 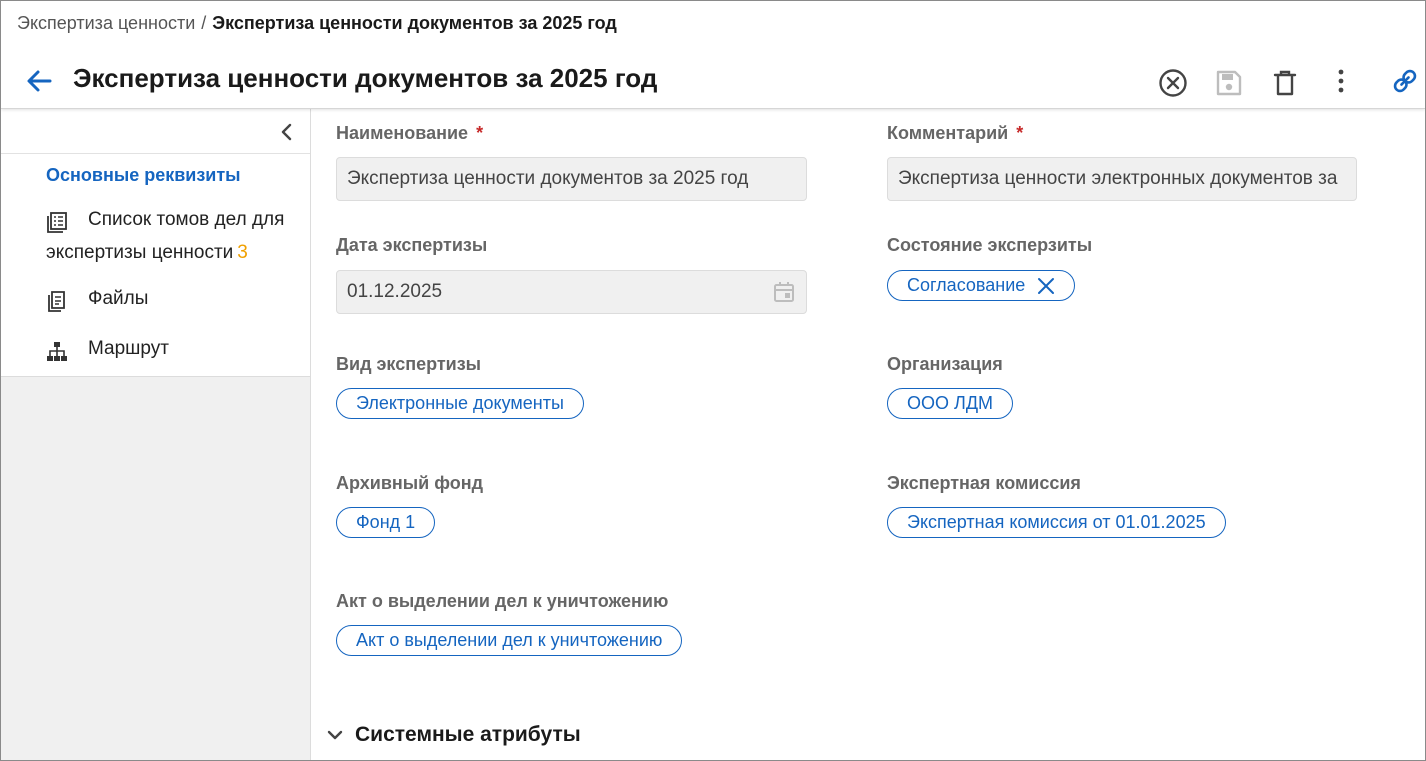 I want to click on system-attributes-title: Системные атрибуты, so click(x=468, y=734).